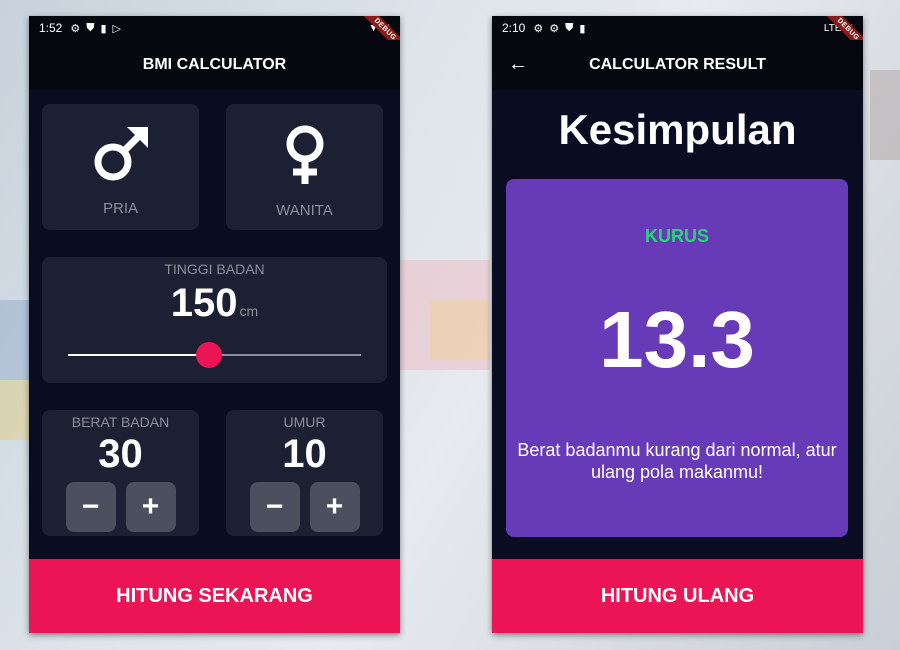 This screenshot has width=900, height=650. What do you see at coordinates (677, 129) in the screenshot?
I see `result-title: Kesimpulan` at bounding box center [677, 129].